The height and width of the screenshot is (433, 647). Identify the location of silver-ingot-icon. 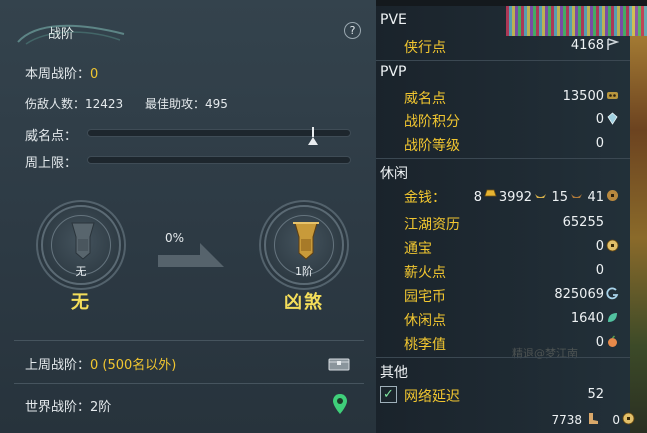
(540, 196).